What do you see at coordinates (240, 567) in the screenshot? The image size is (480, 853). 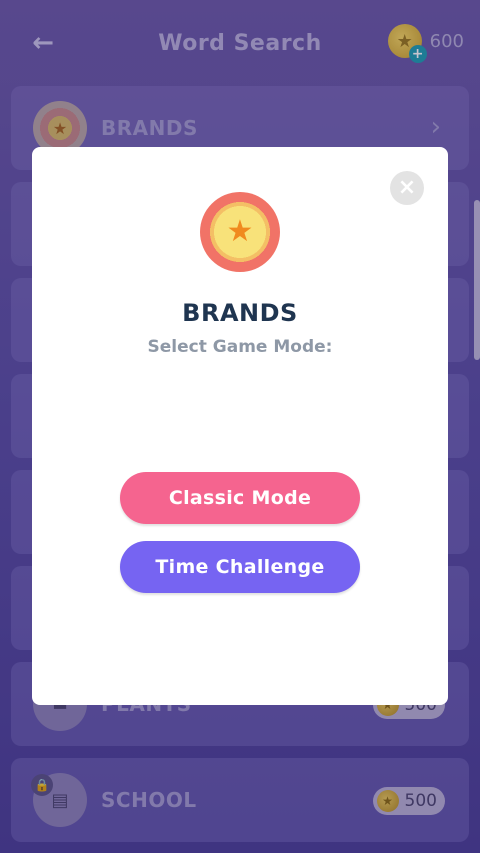 I see `time-challenge-button: Time Challenge` at bounding box center [240, 567].